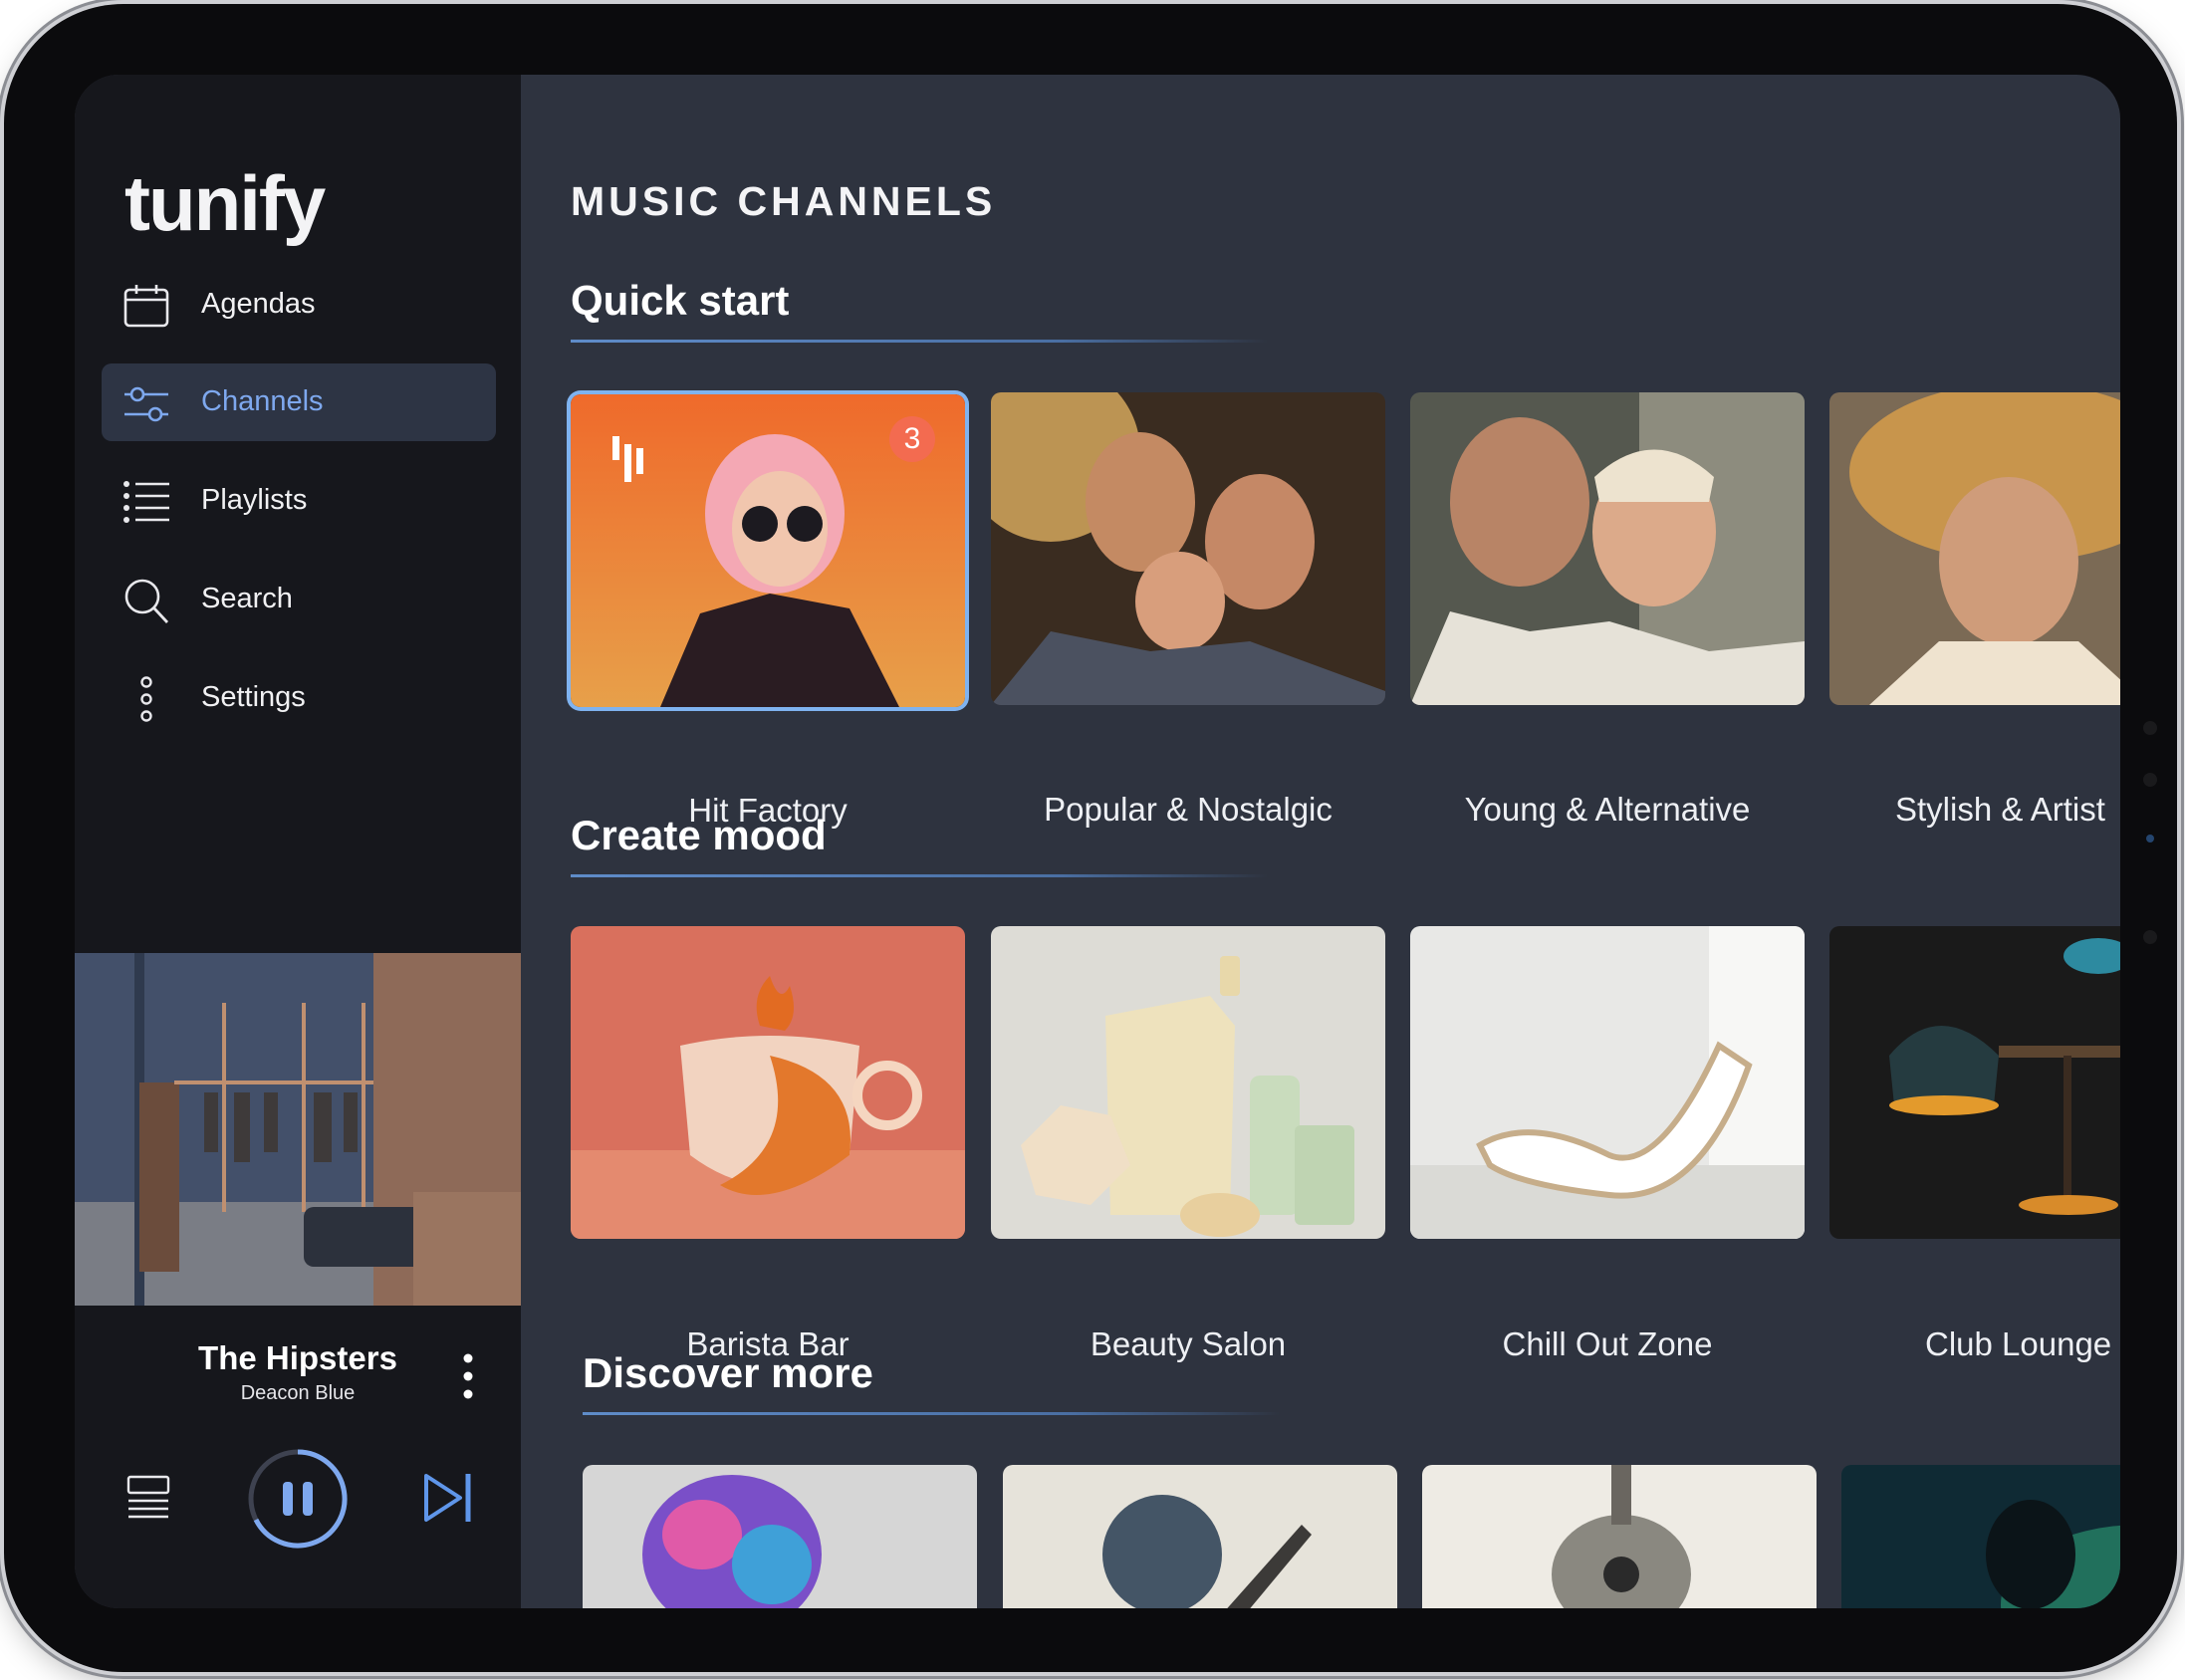 This screenshot has height=1680, width=2185. Describe the element at coordinates (912, 439) in the screenshot. I see `channel-badge: 3` at that location.